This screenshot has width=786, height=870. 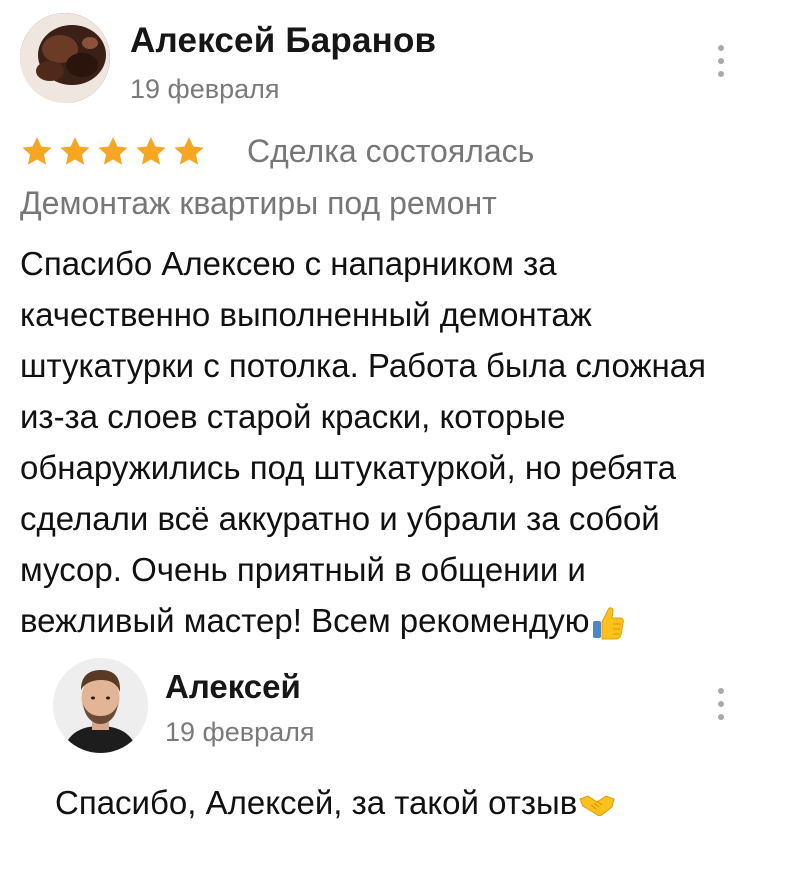 I want to click on author-name: Алексей Баранов, so click(x=283, y=41).